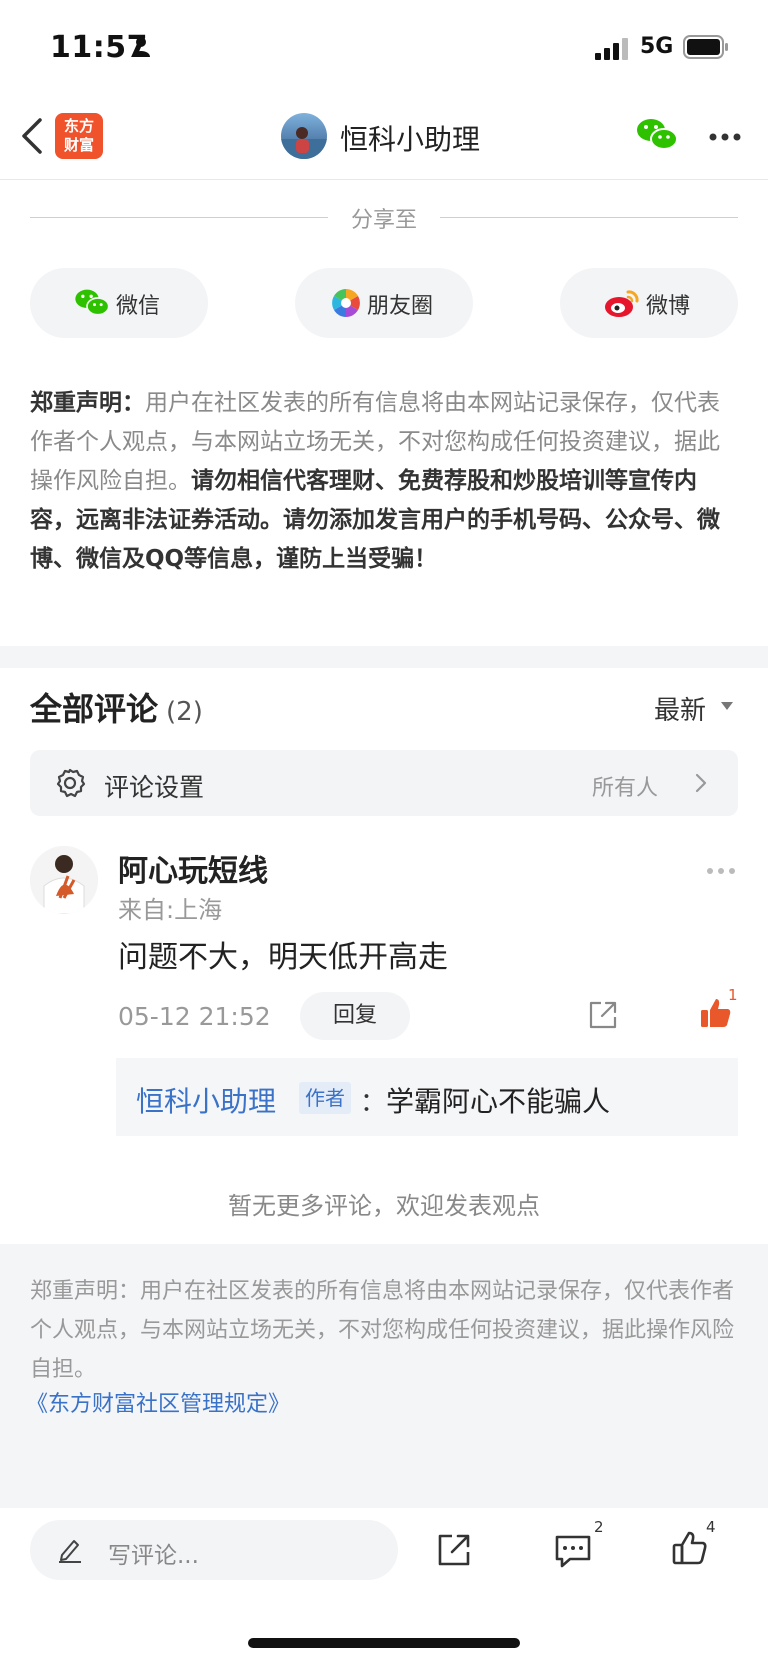 This screenshot has width=768, height=1663. What do you see at coordinates (194, 1016) in the screenshot?
I see `comment-time: 05-12 21:52` at bounding box center [194, 1016].